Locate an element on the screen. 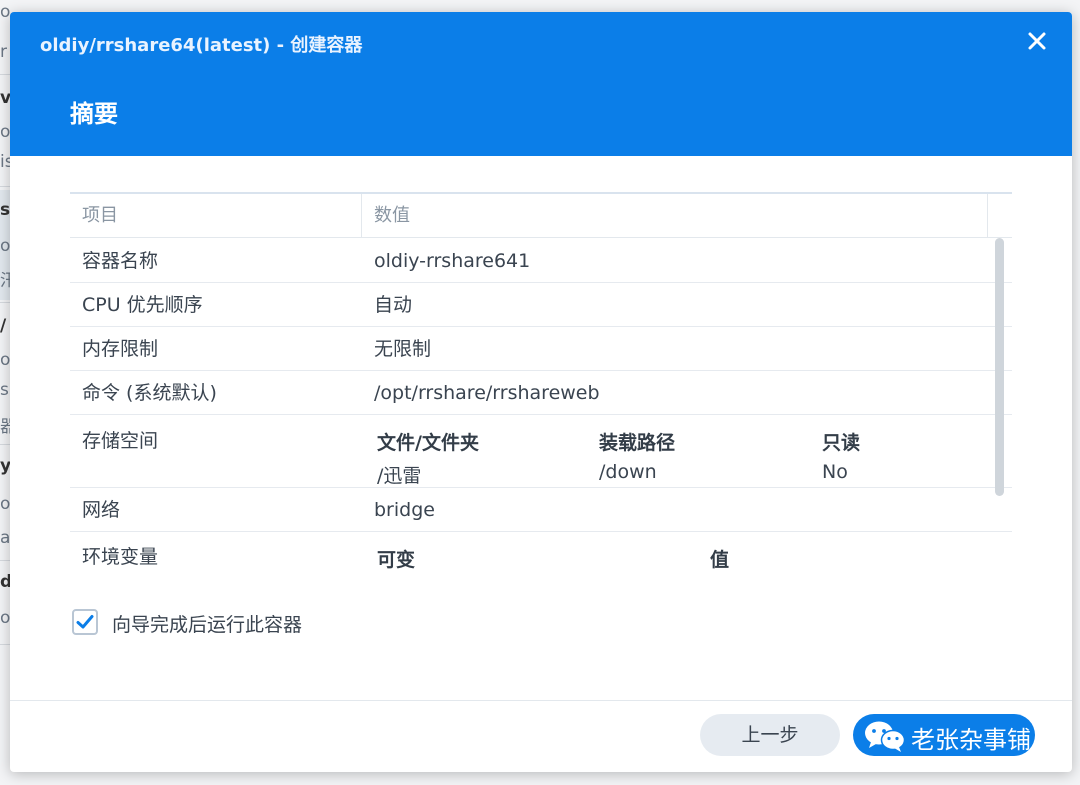  storage-header-folder: 文件/文件夹 is located at coordinates (428, 443).